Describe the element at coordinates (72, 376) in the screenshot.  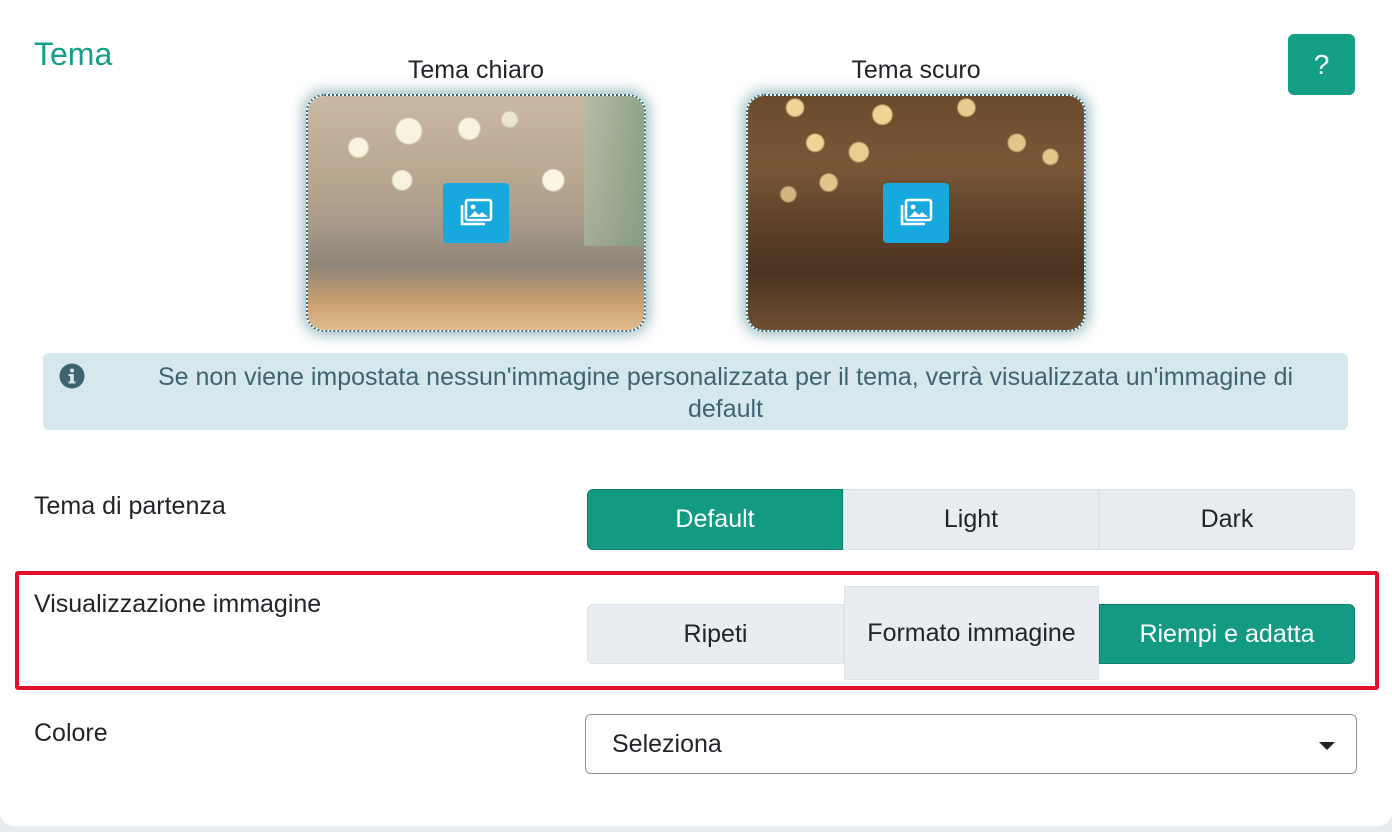
I see `info-circle-icon` at that location.